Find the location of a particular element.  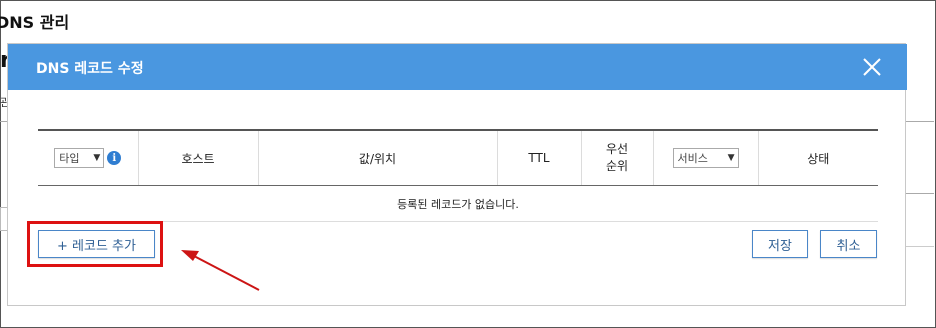

value-column-header: 값/위치 is located at coordinates (377, 157).